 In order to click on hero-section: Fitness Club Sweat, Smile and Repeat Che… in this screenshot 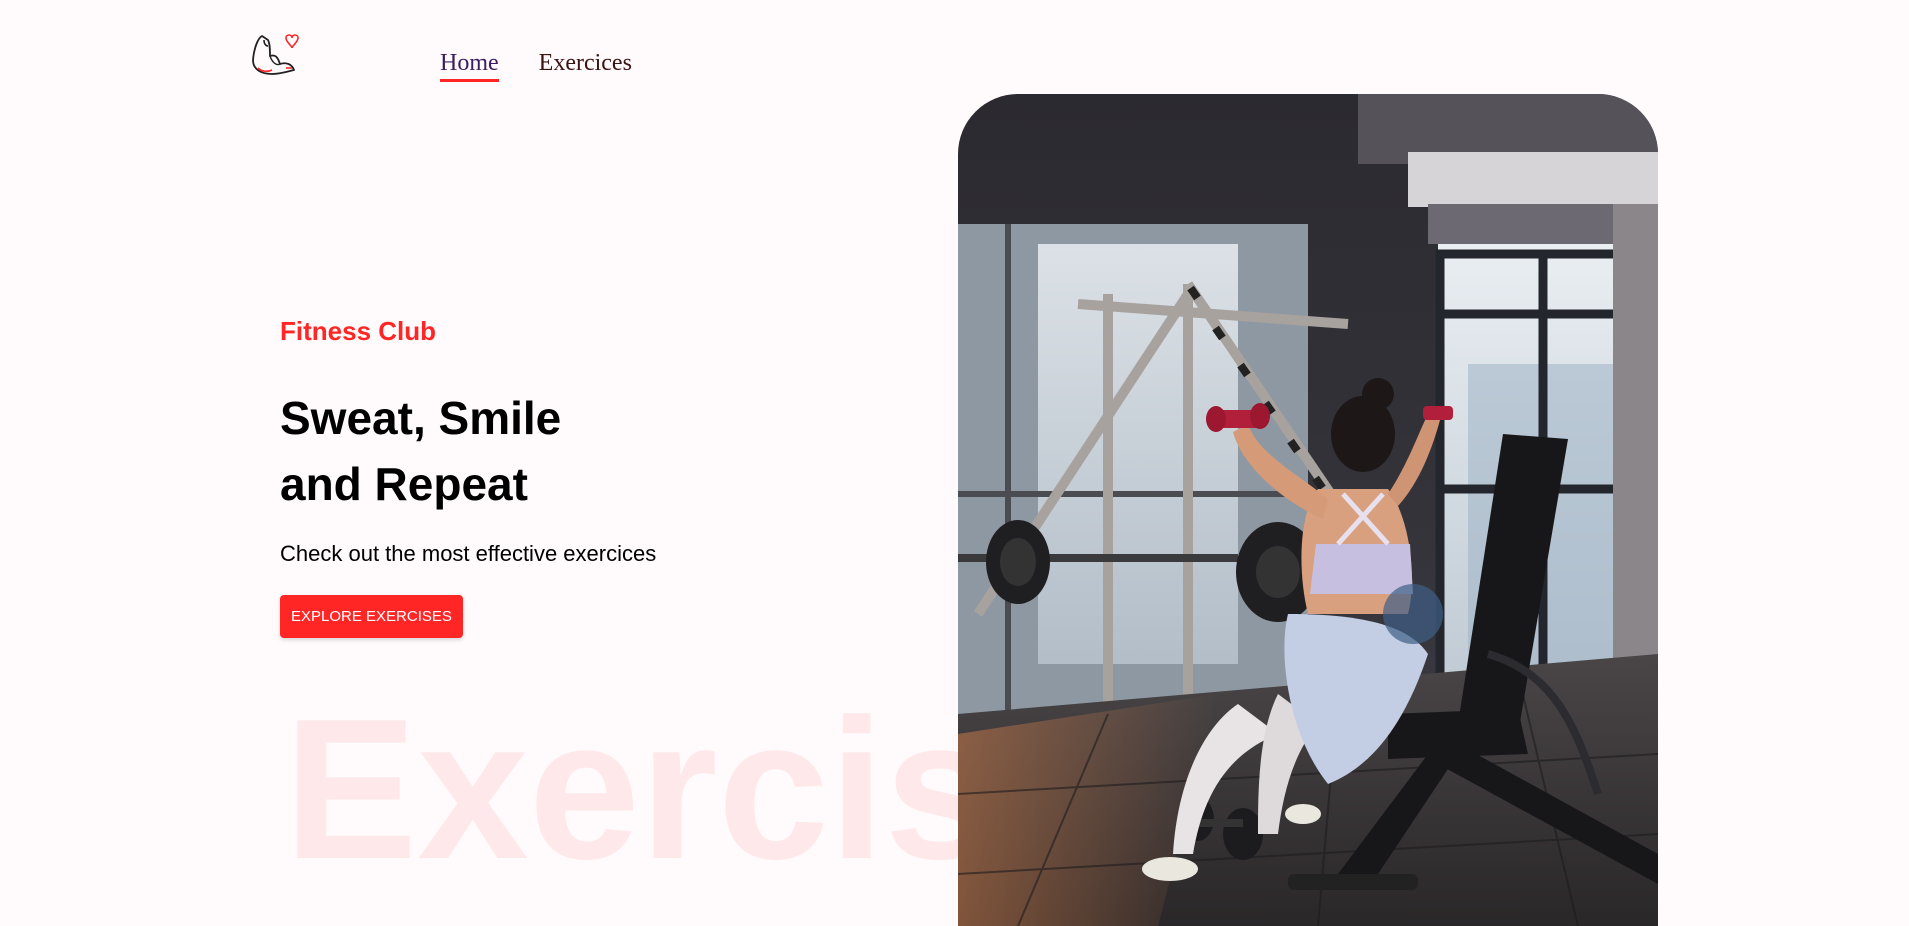, I will do `click(468, 477)`.